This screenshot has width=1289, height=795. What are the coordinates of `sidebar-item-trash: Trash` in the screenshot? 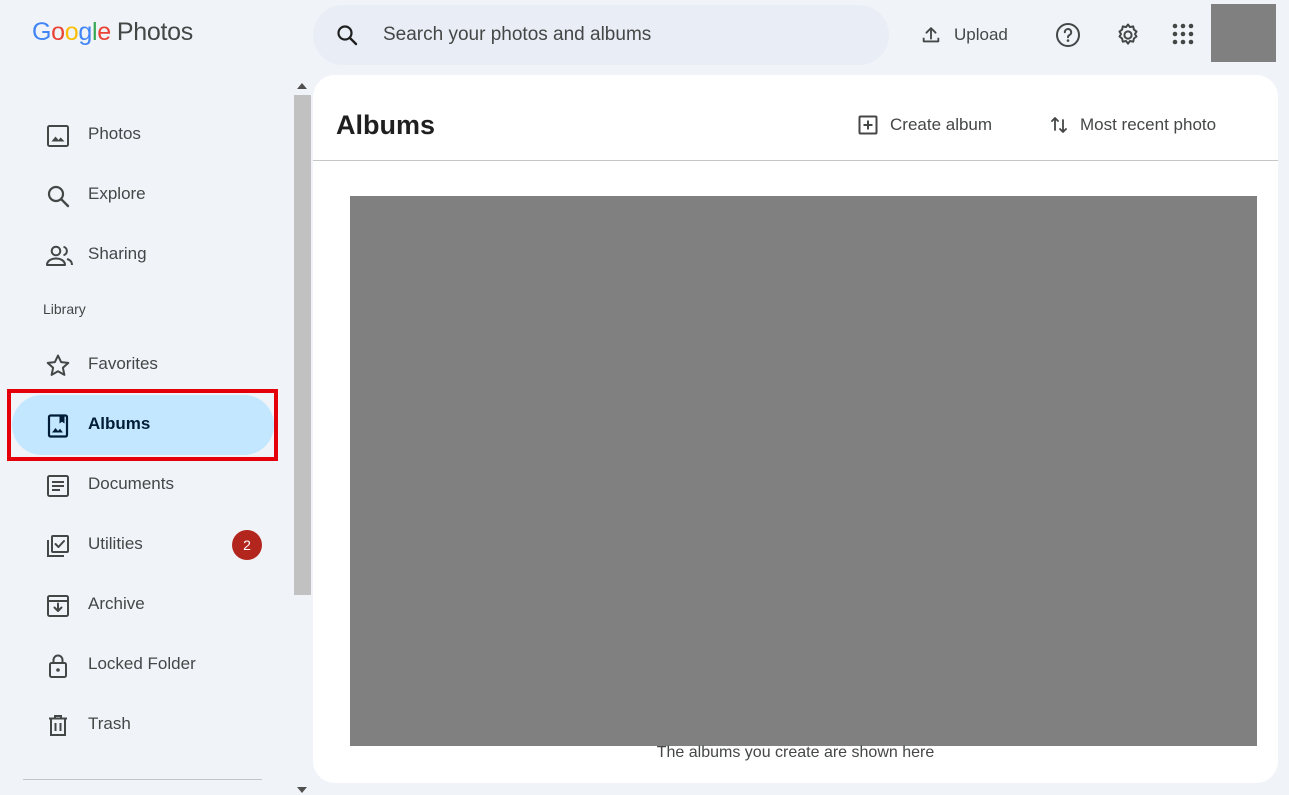 It's located at (143, 725).